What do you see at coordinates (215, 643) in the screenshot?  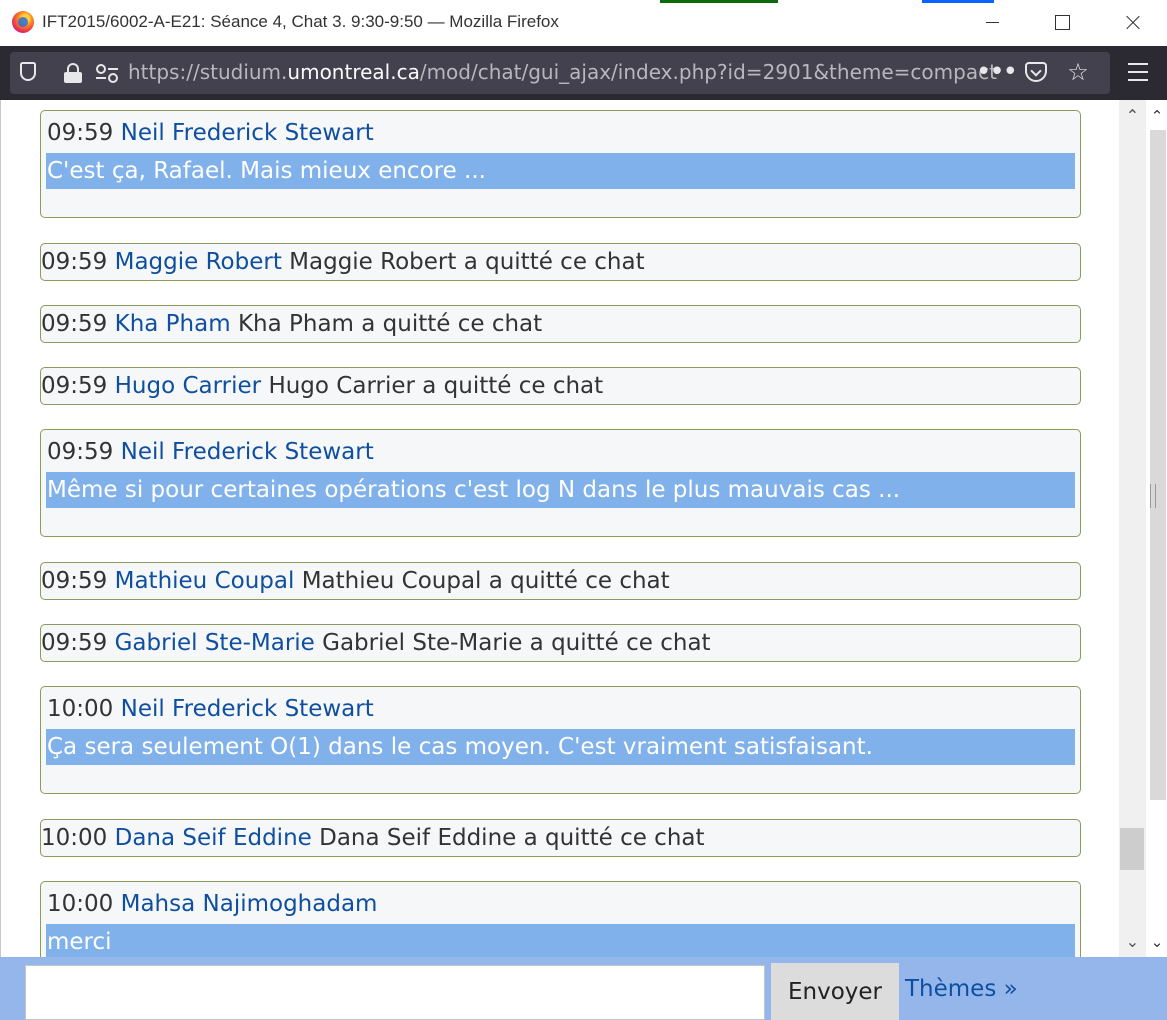 I see `user-name-link: Gabriel Ste-Marie` at bounding box center [215, 643].